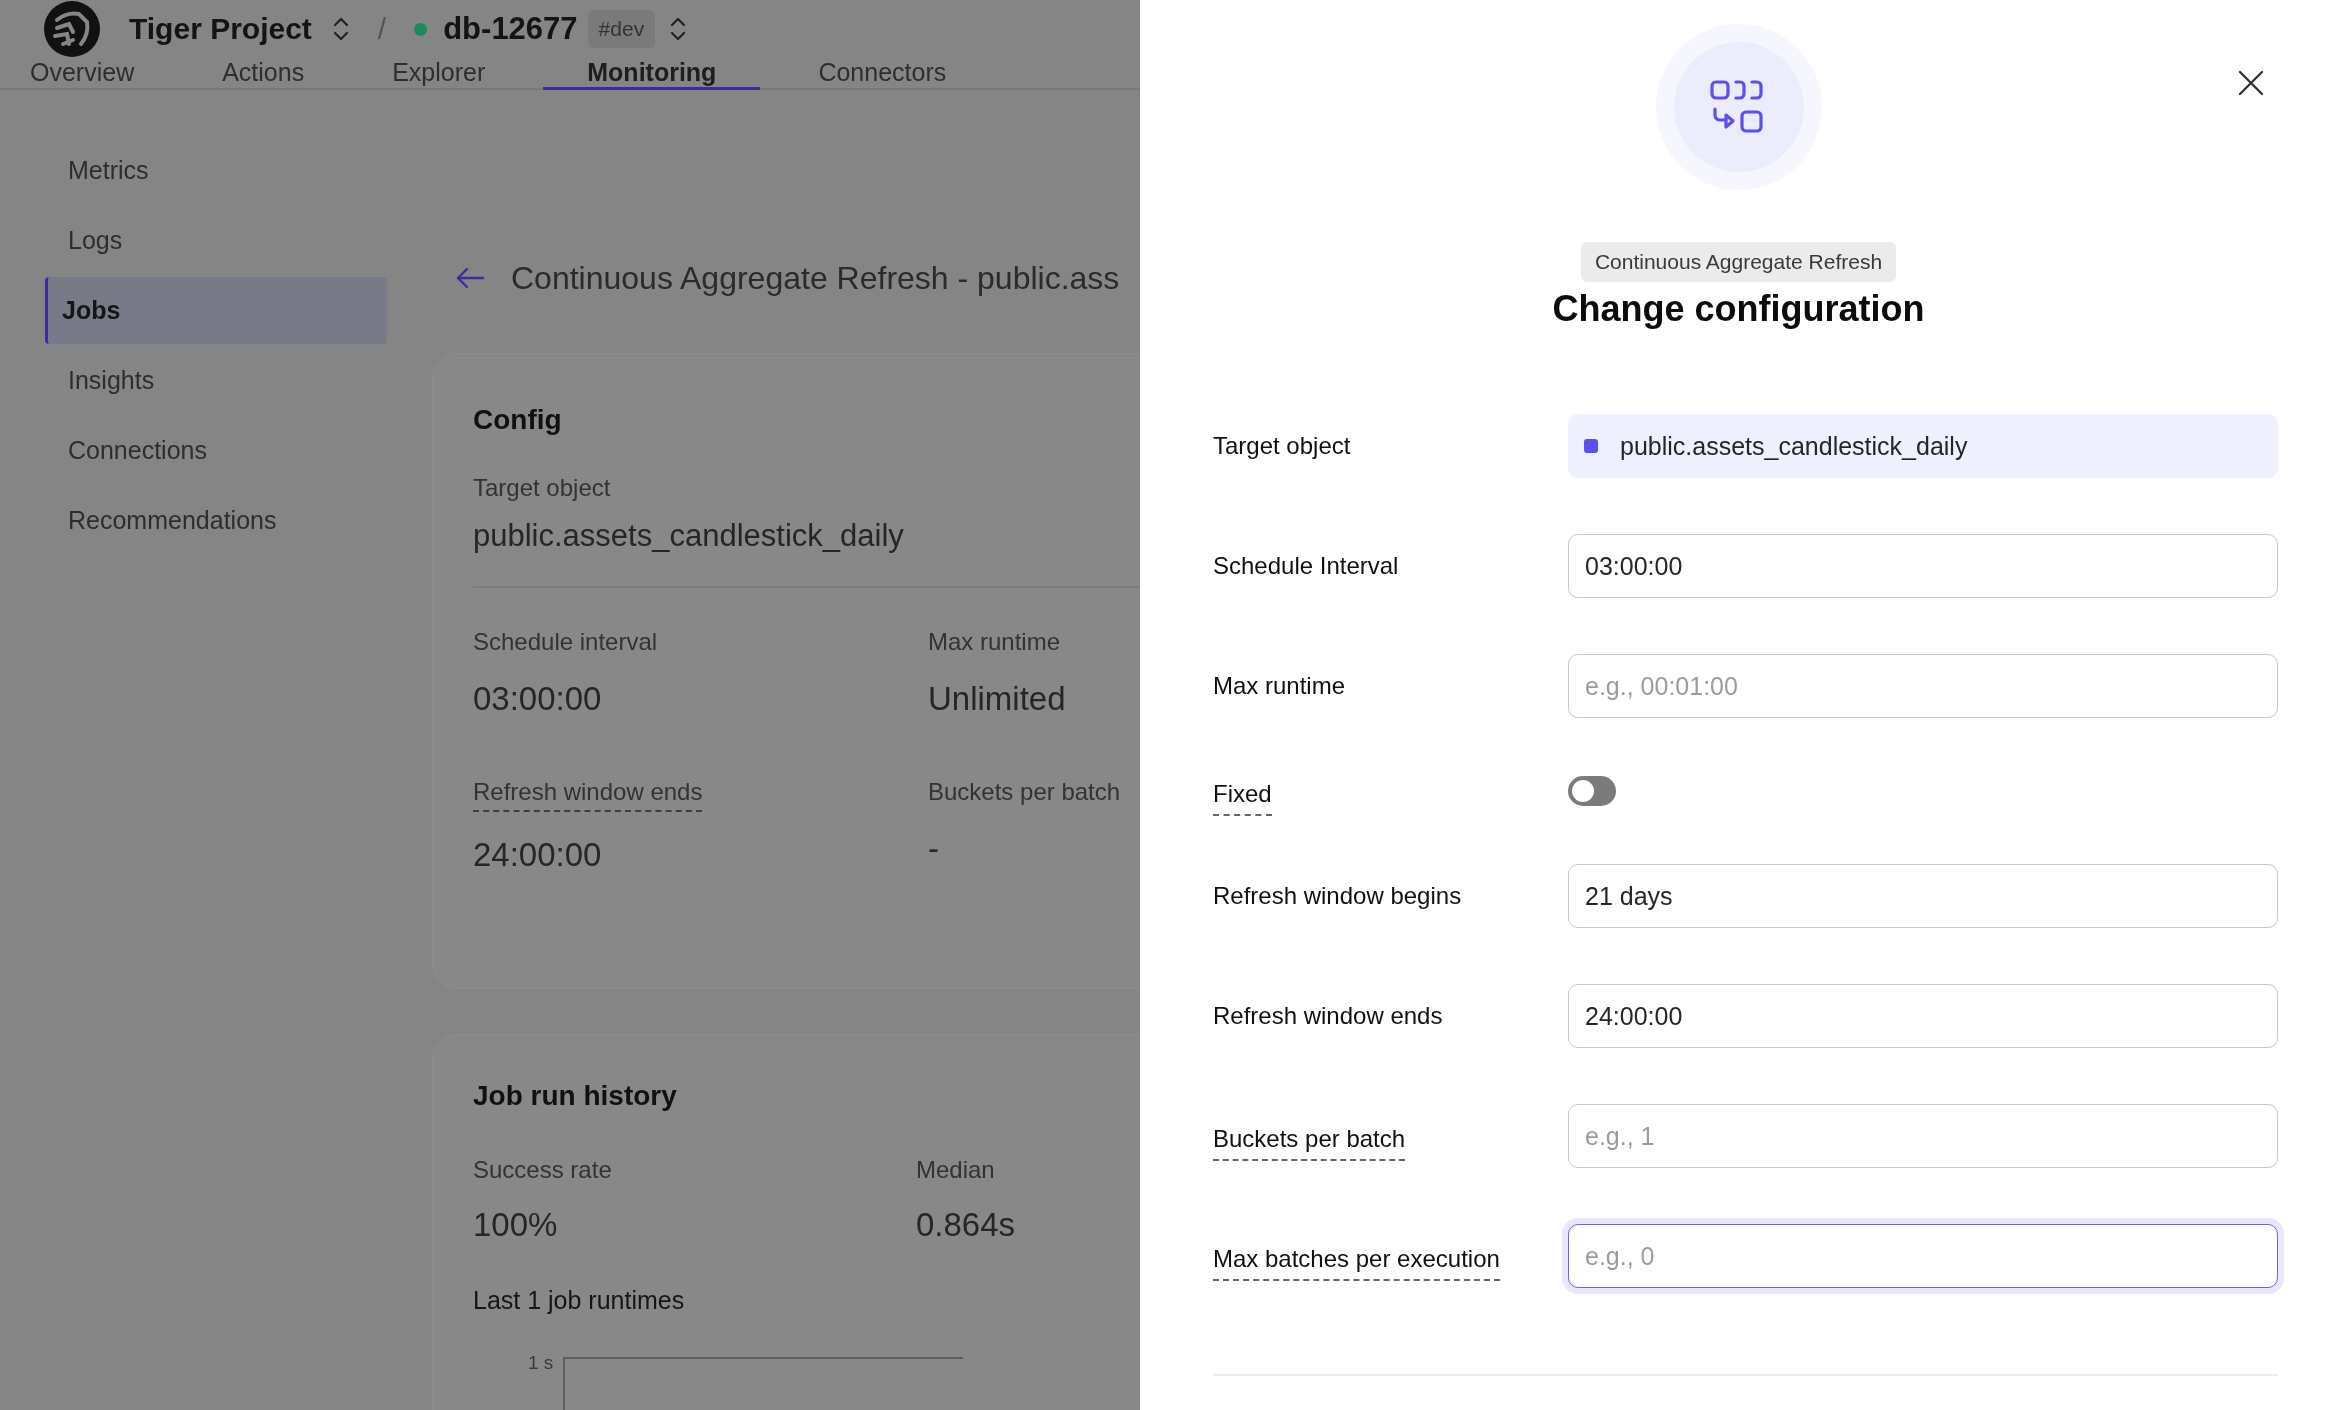 The height and width of the screenshot is (1410, 2336). I want to click on nav-tab: Actions, so click(263, 74).